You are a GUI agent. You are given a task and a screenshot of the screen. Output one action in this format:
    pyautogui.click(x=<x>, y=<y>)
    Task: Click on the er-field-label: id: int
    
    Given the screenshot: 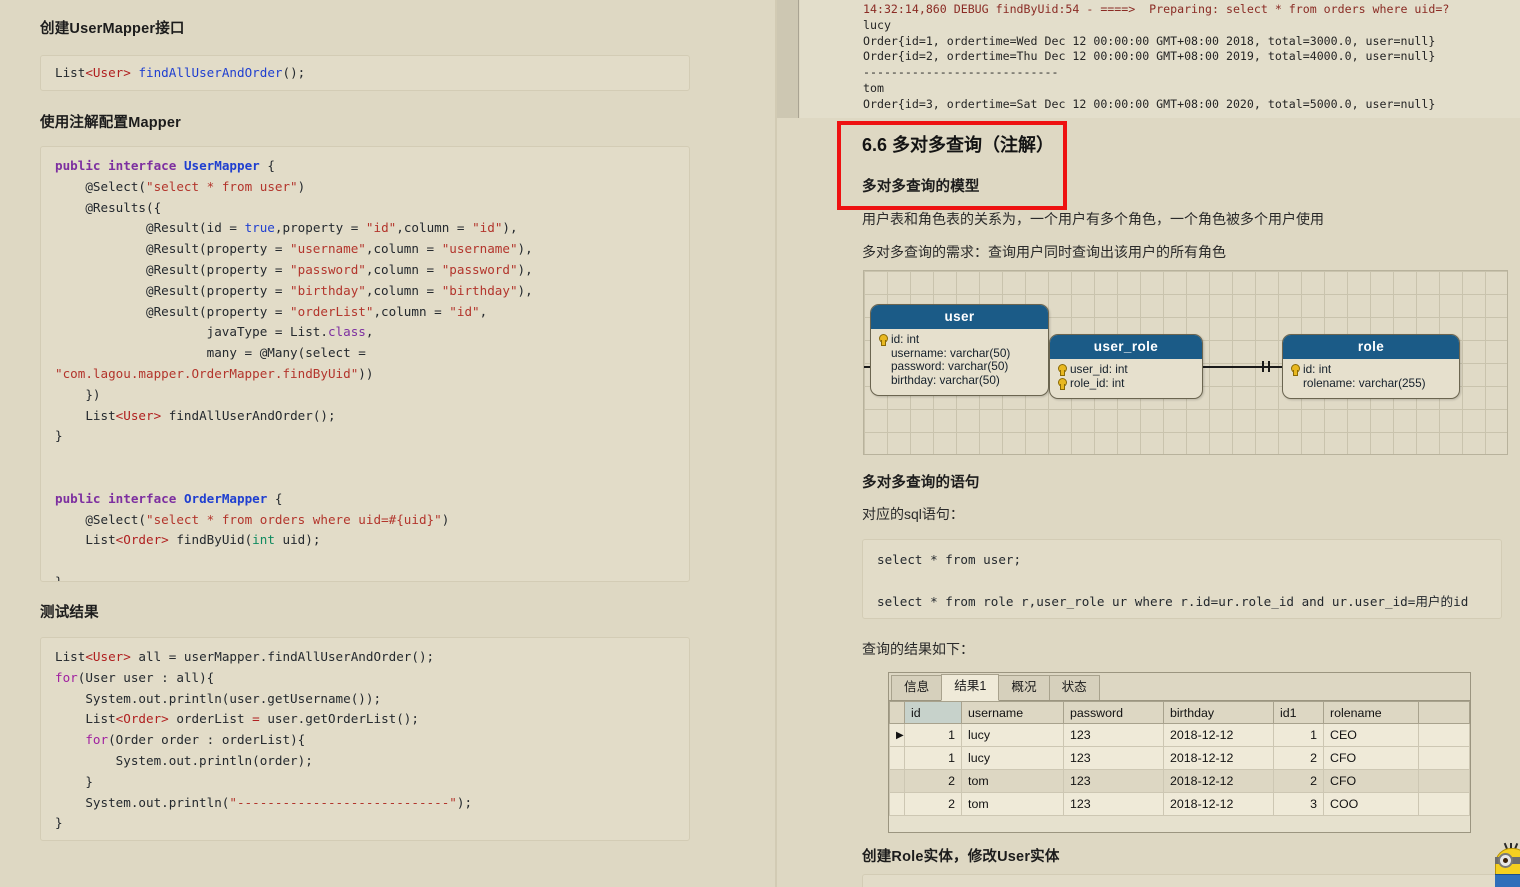 What is the action you would take?
    pyautogui.click(x=1317, y=369)
    